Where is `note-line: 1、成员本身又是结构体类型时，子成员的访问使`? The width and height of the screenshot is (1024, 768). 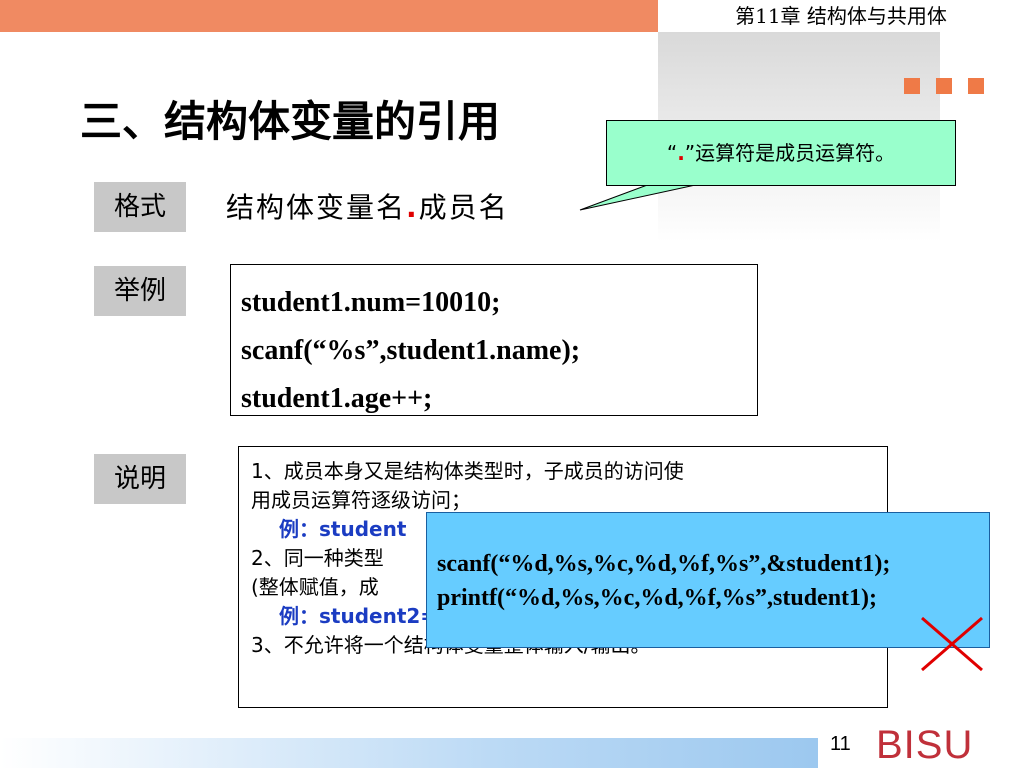 note-line: 1、成员本身又是结构体类型时，子成员的访问使 is located at coordinates (467, 471).